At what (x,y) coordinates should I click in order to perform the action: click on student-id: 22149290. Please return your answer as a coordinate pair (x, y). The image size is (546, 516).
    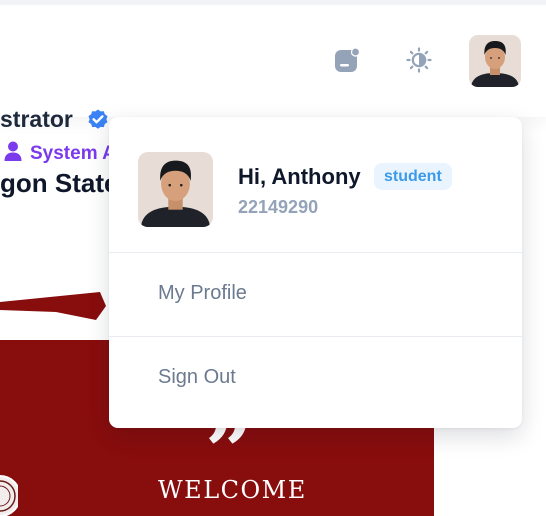
    Looking at the image, I should click on (278, 207).